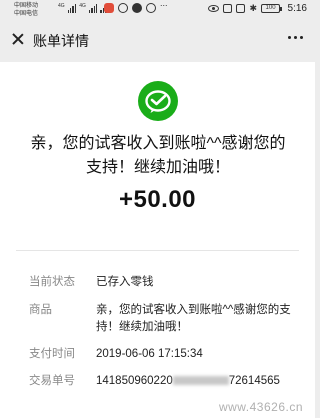 This screenshot has width=320, height=418. I want to click on system-icons: ✱ 100 5:16, so click(257, 8).